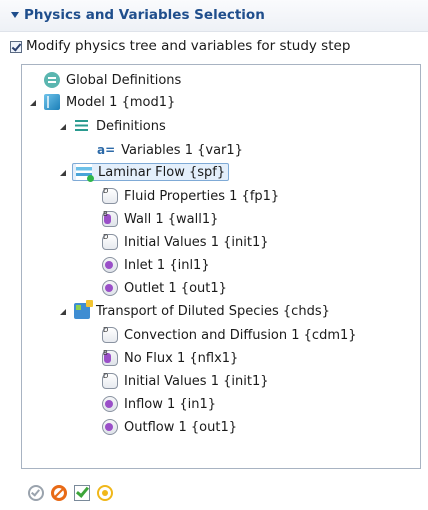 Image resolution: width=428 pixels, height=510 pixels. I want to click on global-definitions-icon, so click(52, 80).